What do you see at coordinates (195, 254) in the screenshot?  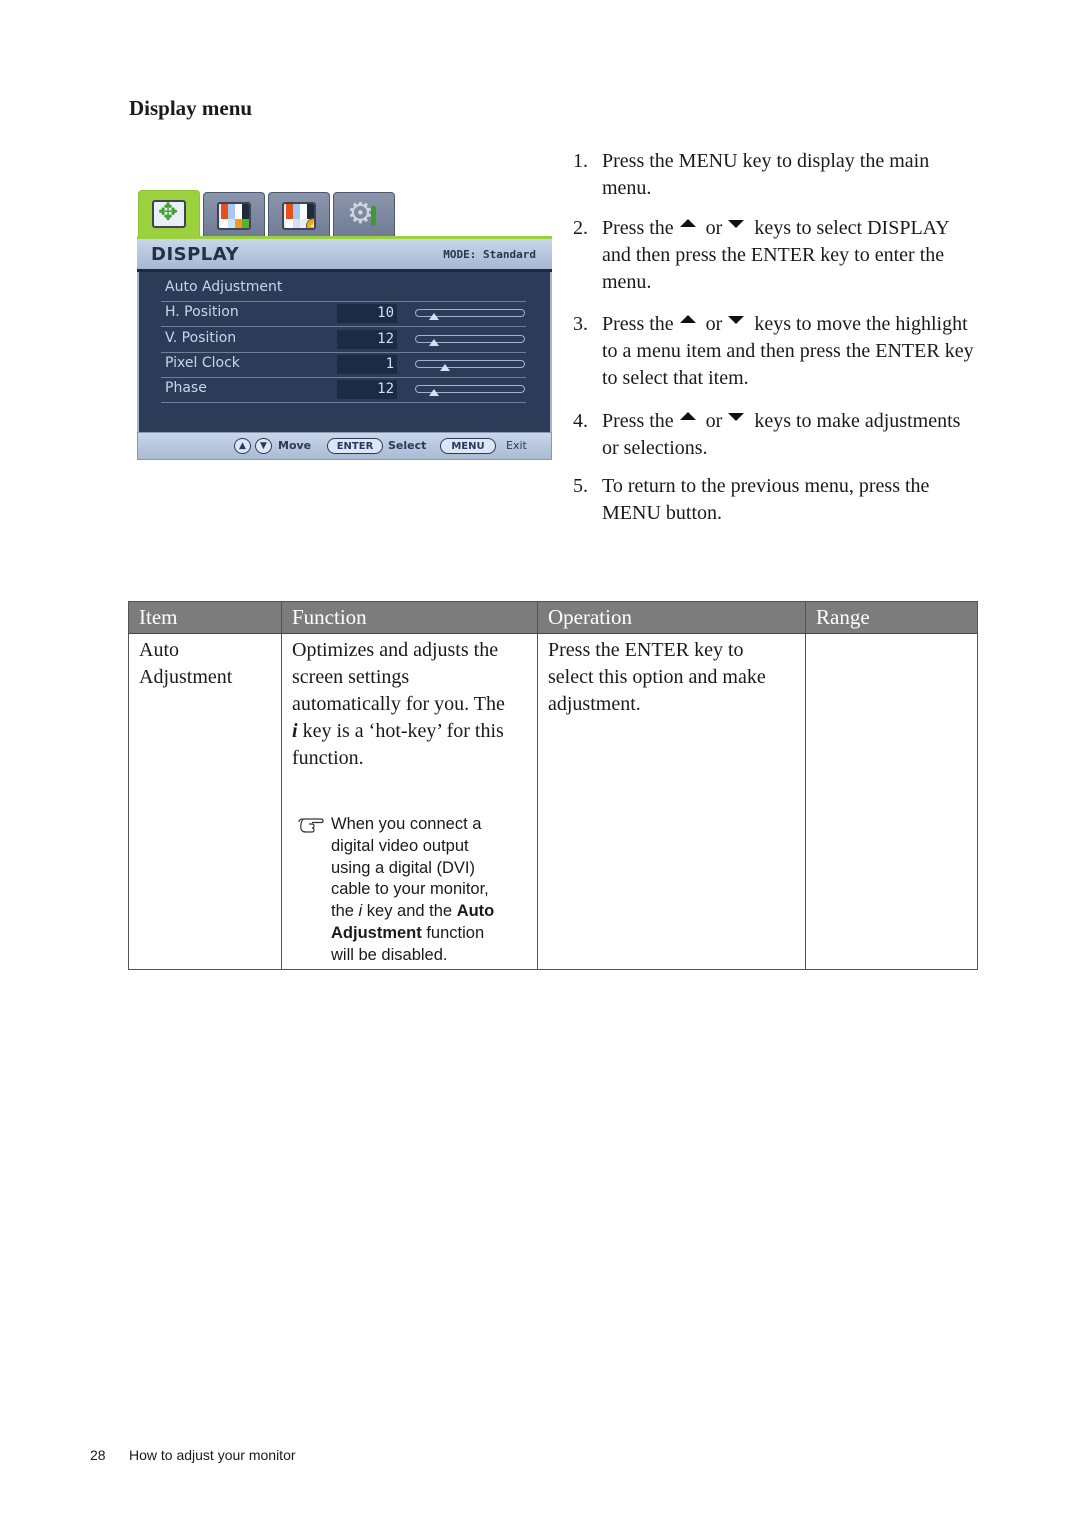 I see `osd-title: DISPLAY` at bounding box center [195, 254].